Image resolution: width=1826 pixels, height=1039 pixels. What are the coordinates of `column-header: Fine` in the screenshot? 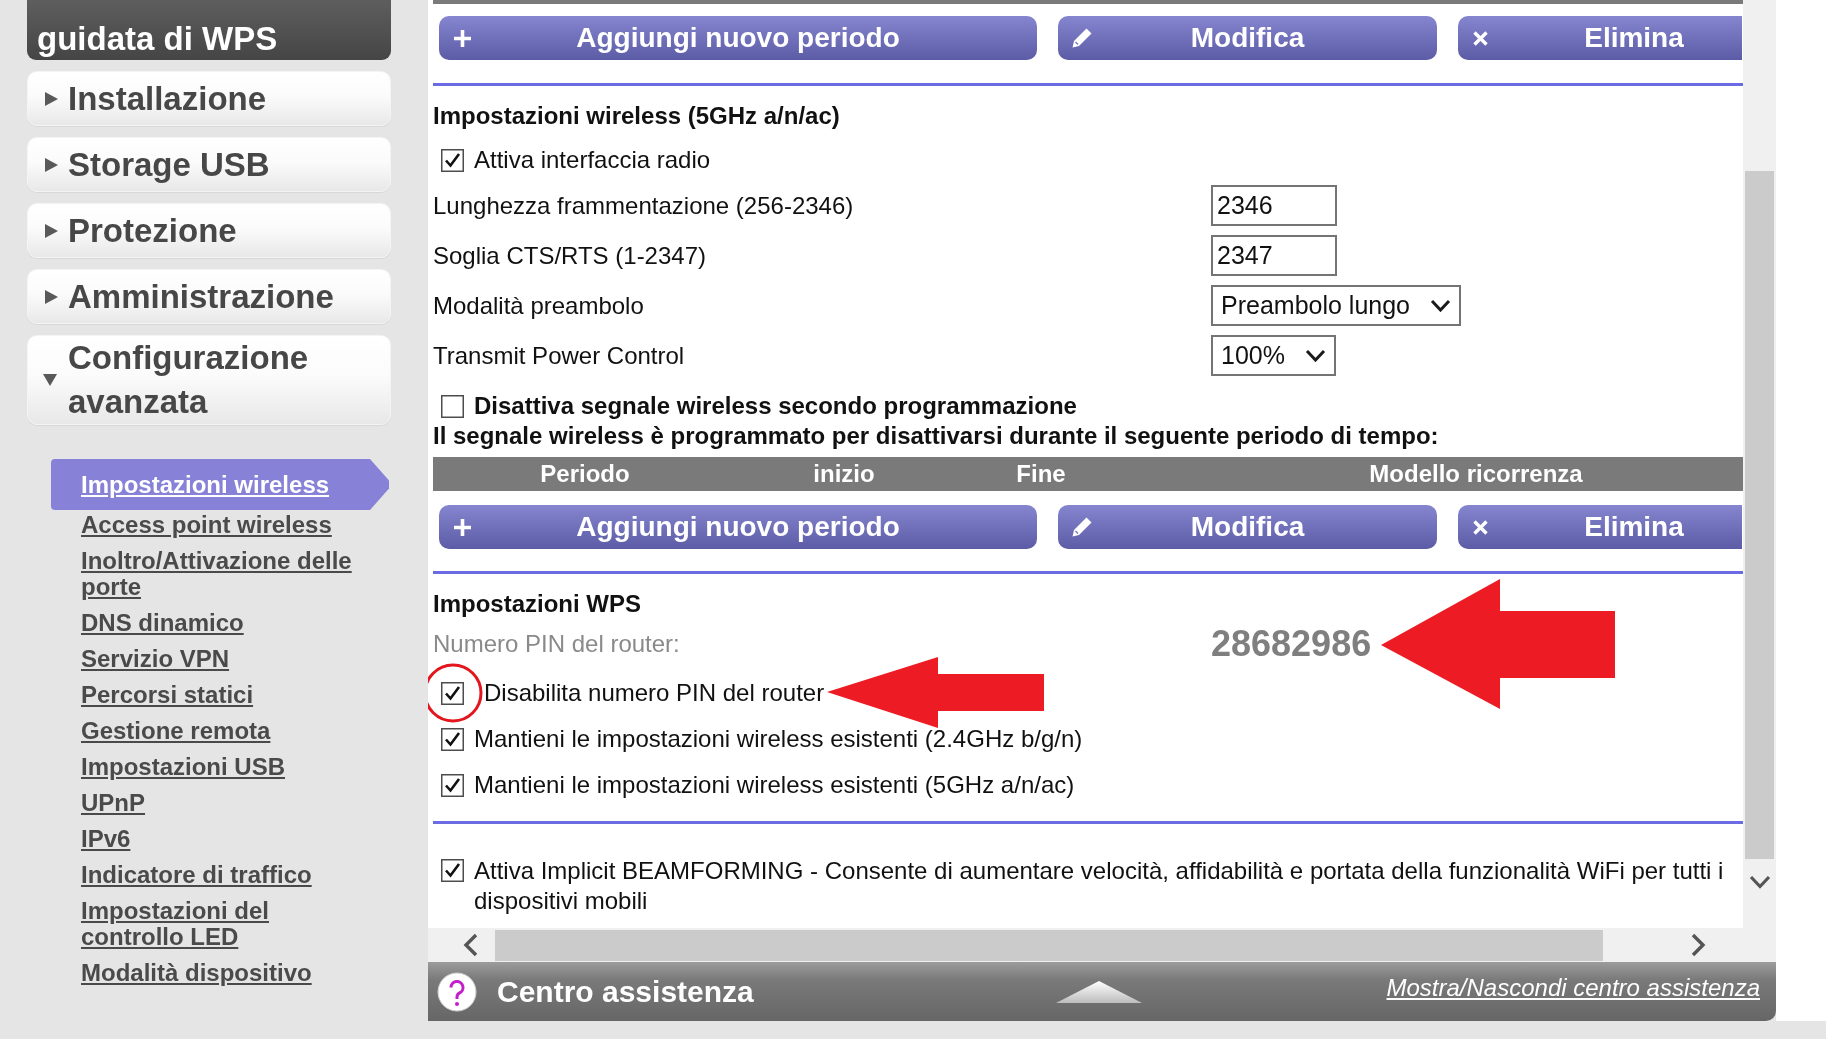 It's located at (1041, 474).